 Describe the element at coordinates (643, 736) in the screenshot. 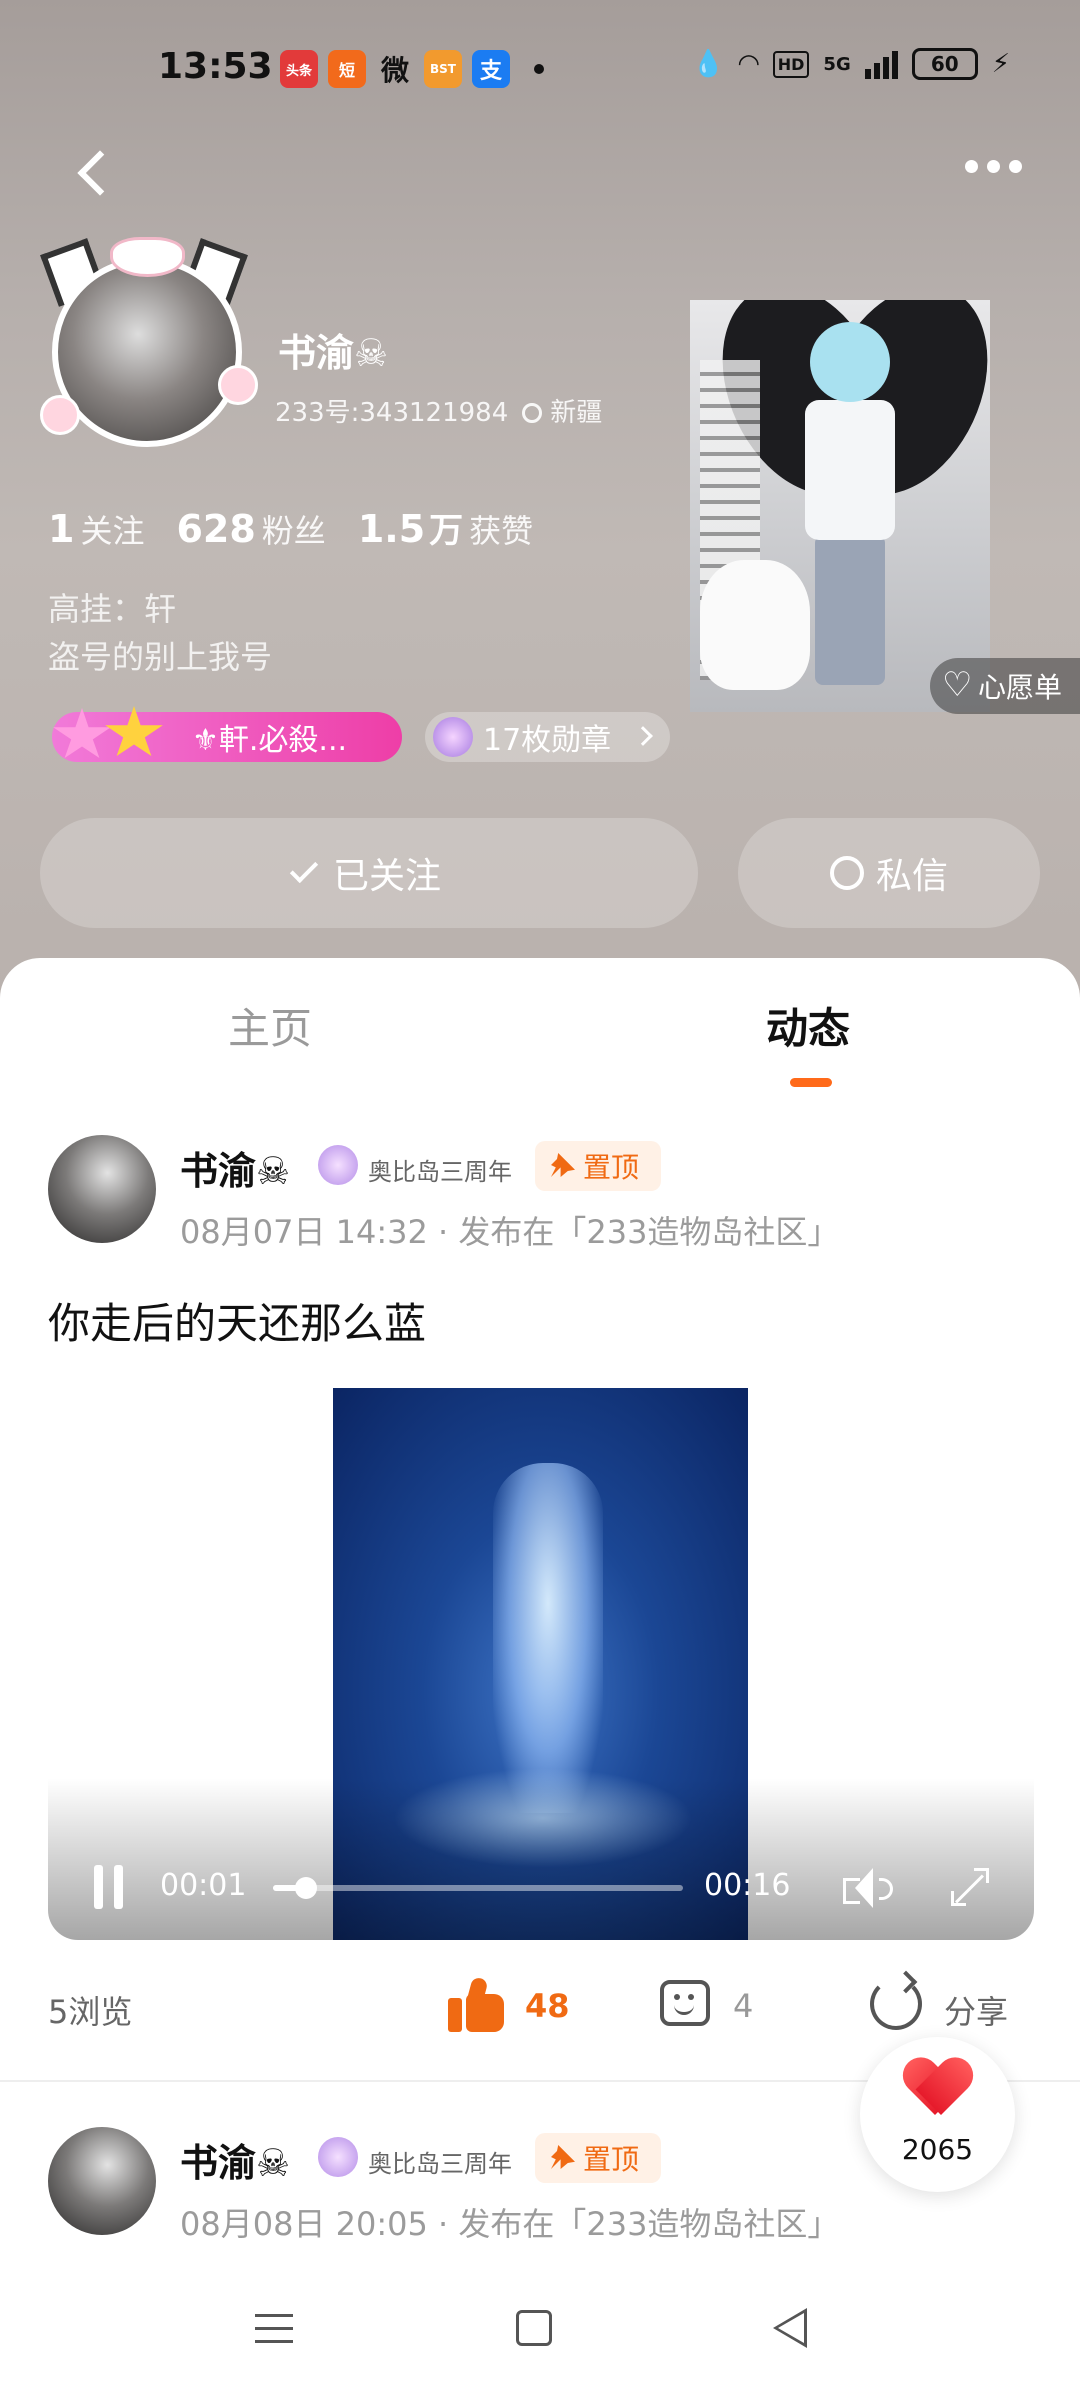

I see `chevron-right-icon` at that location.